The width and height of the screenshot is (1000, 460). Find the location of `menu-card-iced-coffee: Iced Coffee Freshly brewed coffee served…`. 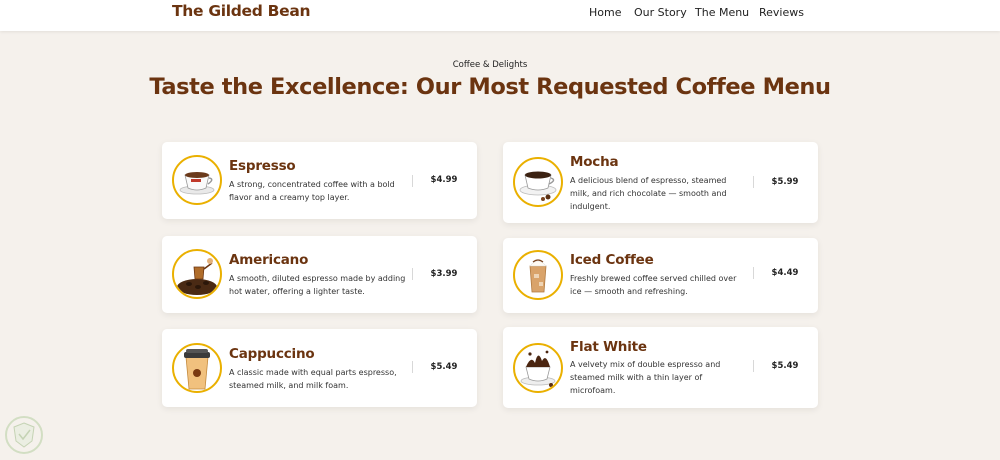

menu-card-iced-coffee: Iced Coffee Freshly brewed coffee served… is located at coordinates (660, 275).